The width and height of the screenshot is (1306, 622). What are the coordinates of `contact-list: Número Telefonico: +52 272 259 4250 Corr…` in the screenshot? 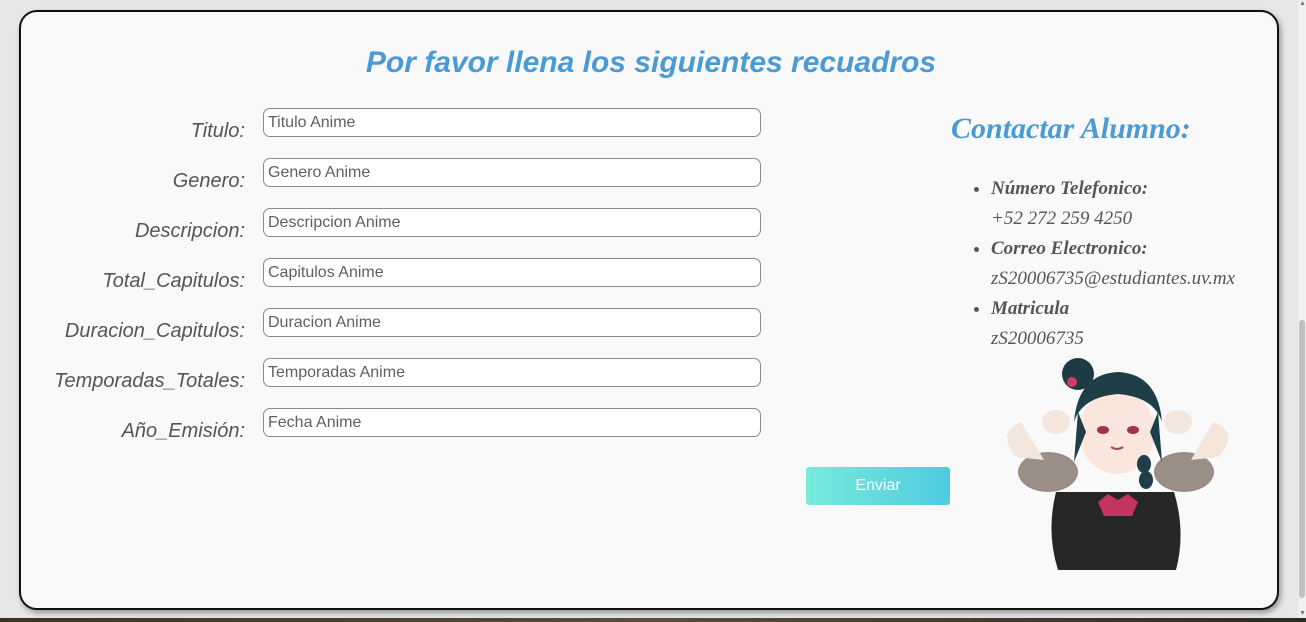 It's located at (1103, 264).